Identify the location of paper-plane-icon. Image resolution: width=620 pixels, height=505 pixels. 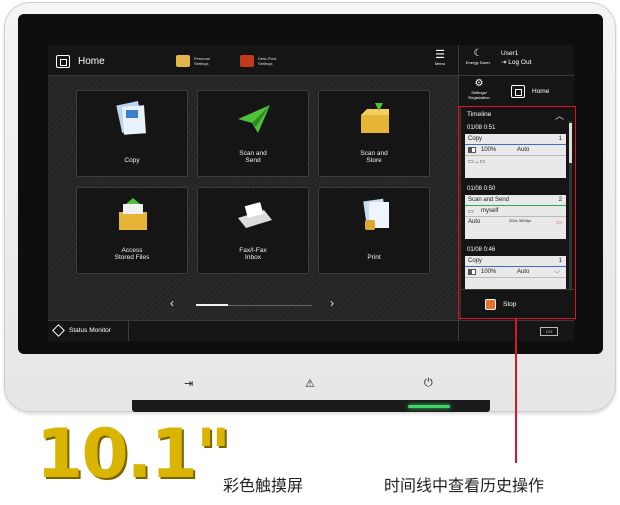
(254, 119).